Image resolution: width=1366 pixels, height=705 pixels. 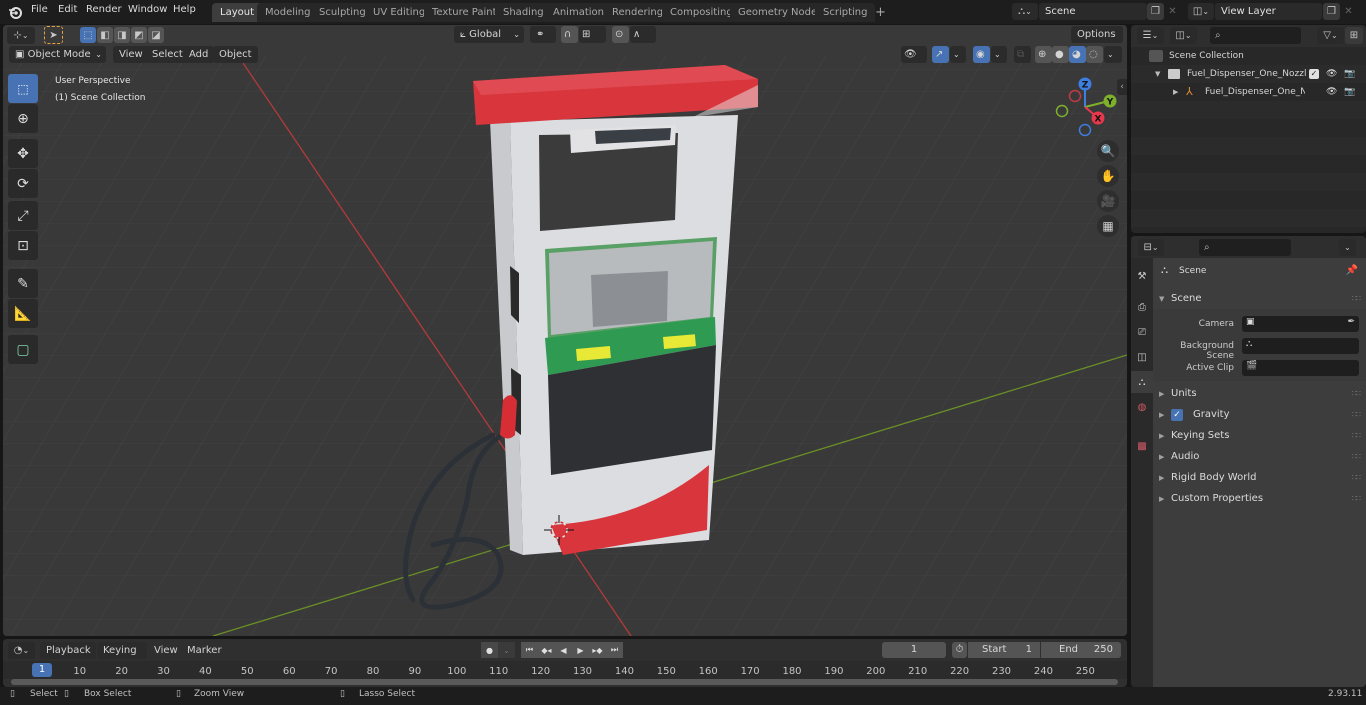 What do you see at coordinates (15, 12) in the screenshot?
I see `blender-logo-icon` at bounding box center [15, 12].